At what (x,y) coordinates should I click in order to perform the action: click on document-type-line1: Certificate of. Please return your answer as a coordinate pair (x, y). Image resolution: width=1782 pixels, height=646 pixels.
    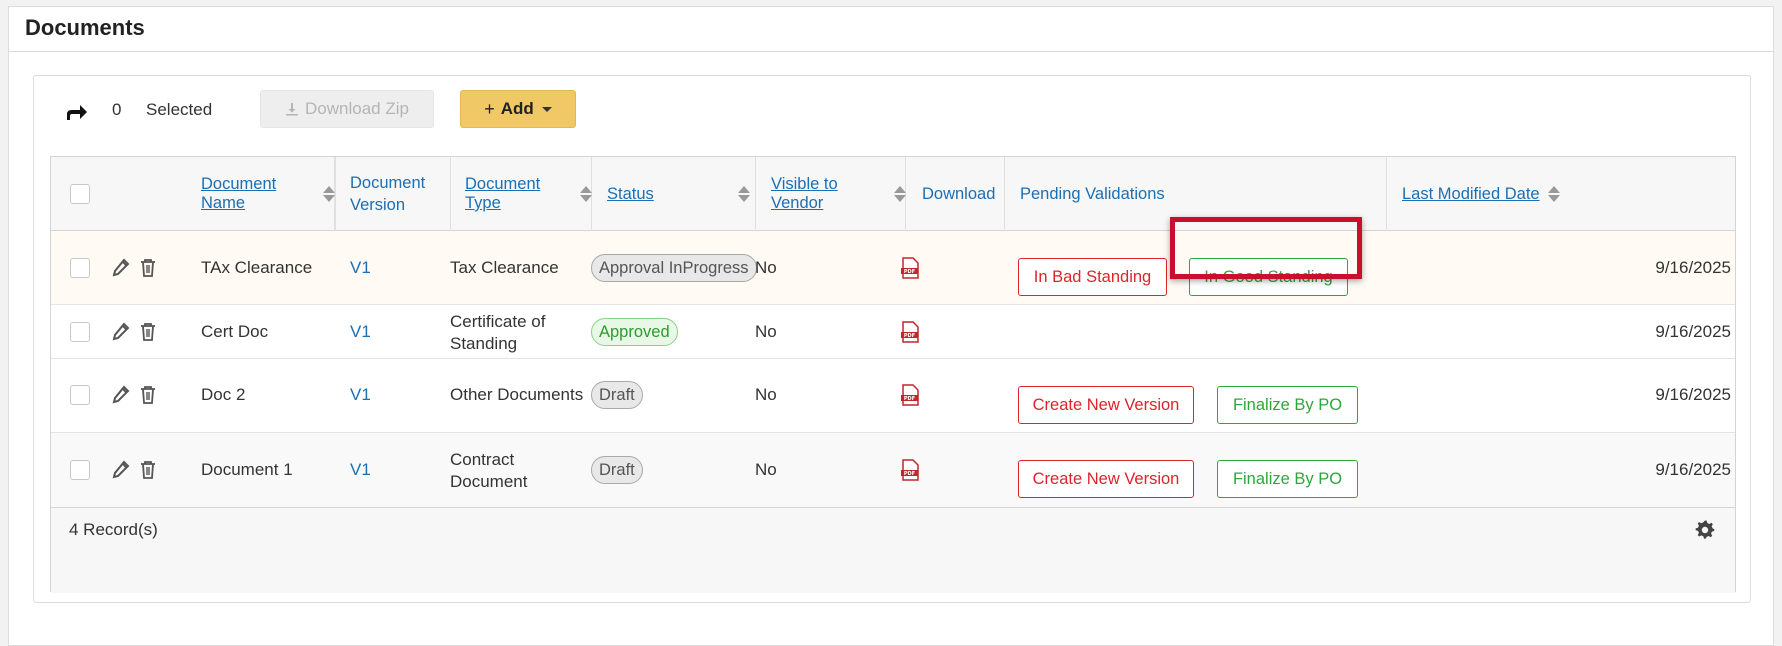
    Looking at the image, I should click on (498, 321).